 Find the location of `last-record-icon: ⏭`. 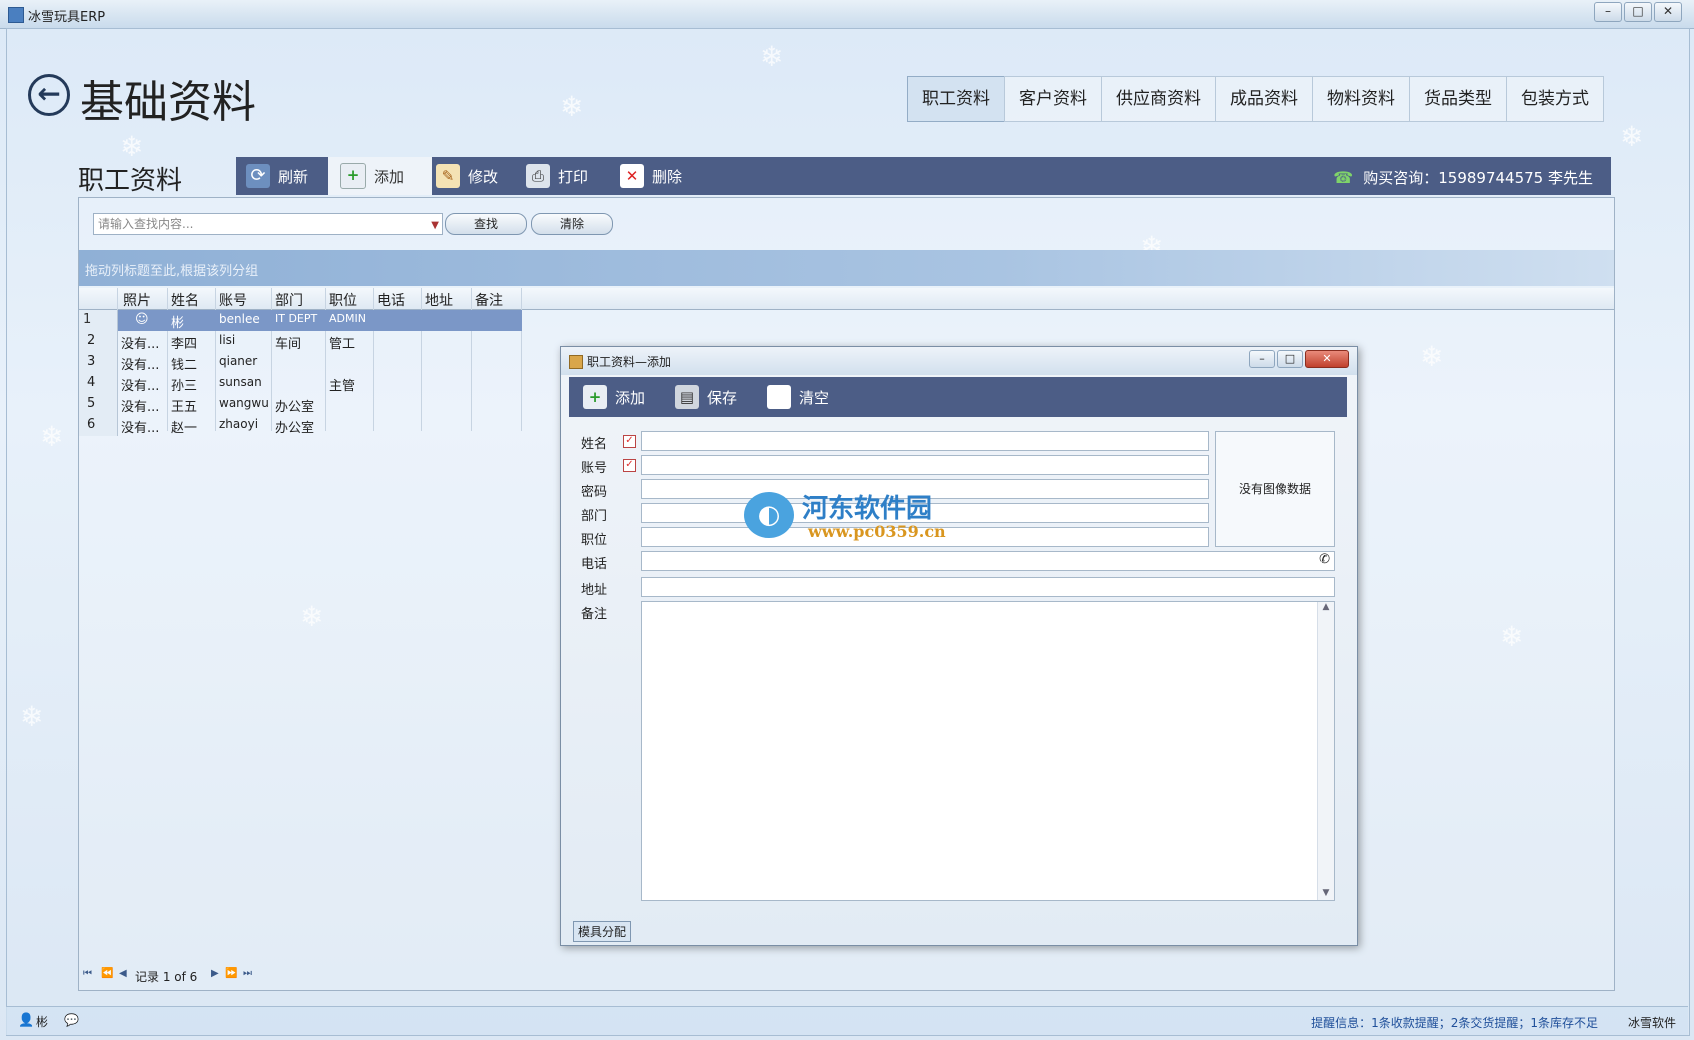

last-record-icon: ⏭ is located at coordinates (247, 973).